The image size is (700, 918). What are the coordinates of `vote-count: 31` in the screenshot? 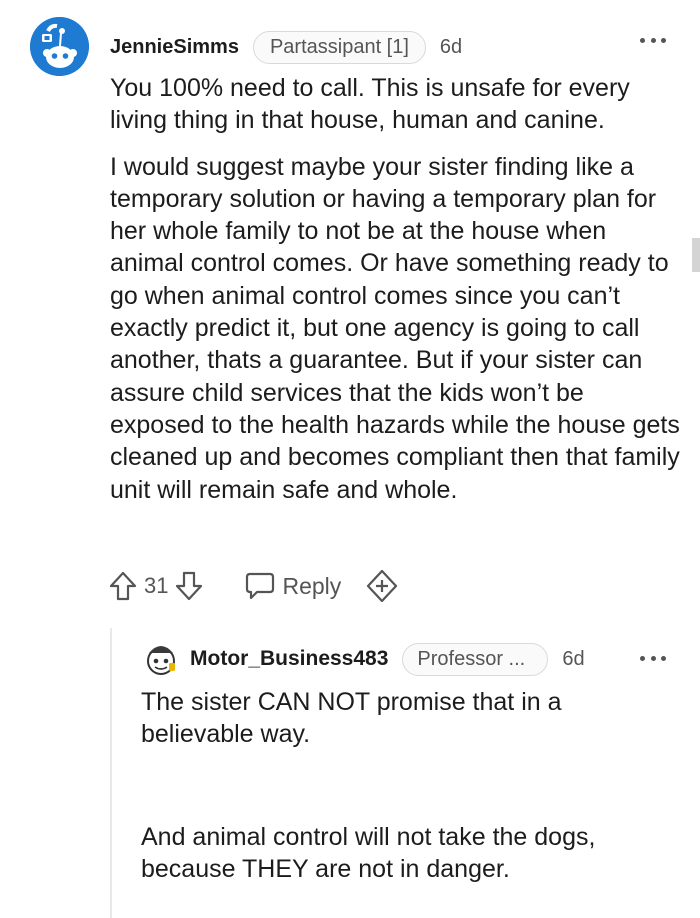 It's located at (156, 585).